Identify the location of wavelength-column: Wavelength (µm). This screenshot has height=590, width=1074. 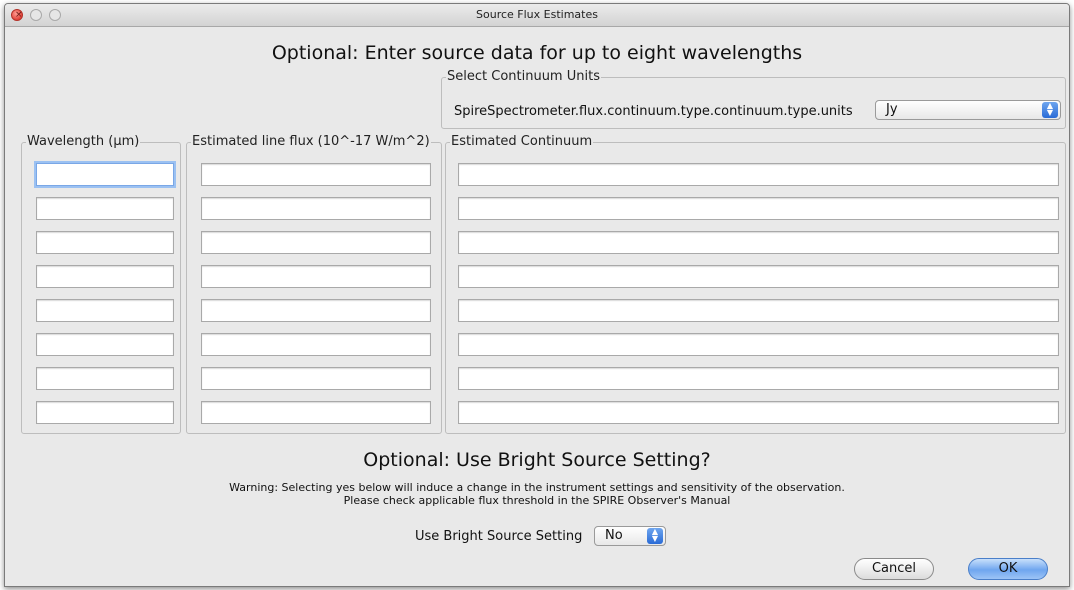
(101, 284).